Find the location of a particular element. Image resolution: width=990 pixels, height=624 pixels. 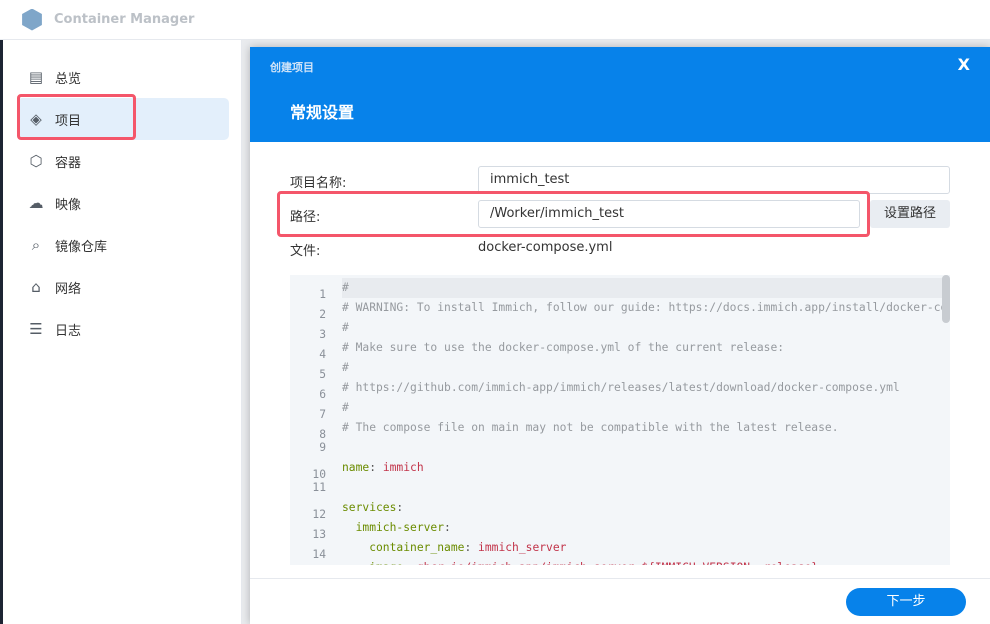

file-label: 文件: is located at coordinates (305, 251).